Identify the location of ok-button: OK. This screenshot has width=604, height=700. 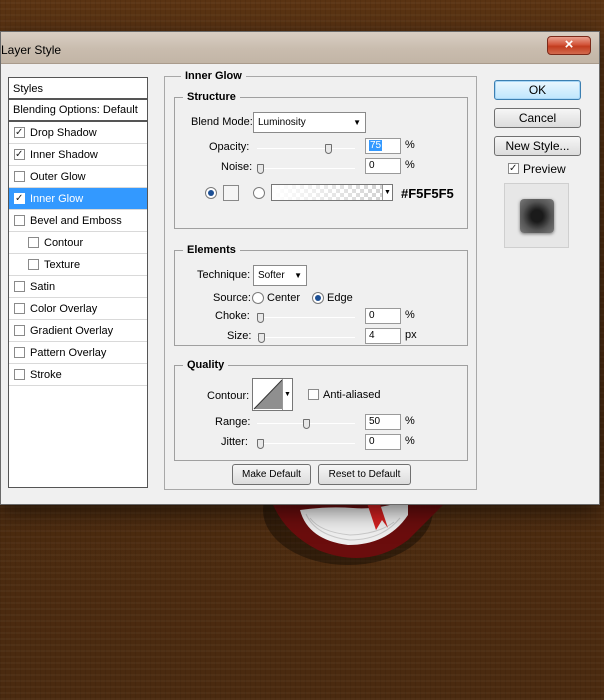
(537, 90).